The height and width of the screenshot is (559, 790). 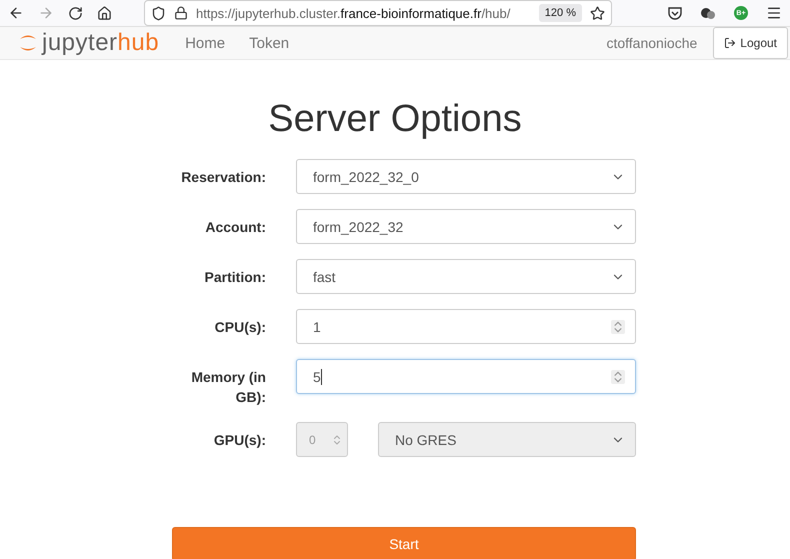 What do you see at coordinates (223, 177) in the screenshot?
I see `field-label: Reservation:` at bounding box center [223, 177].